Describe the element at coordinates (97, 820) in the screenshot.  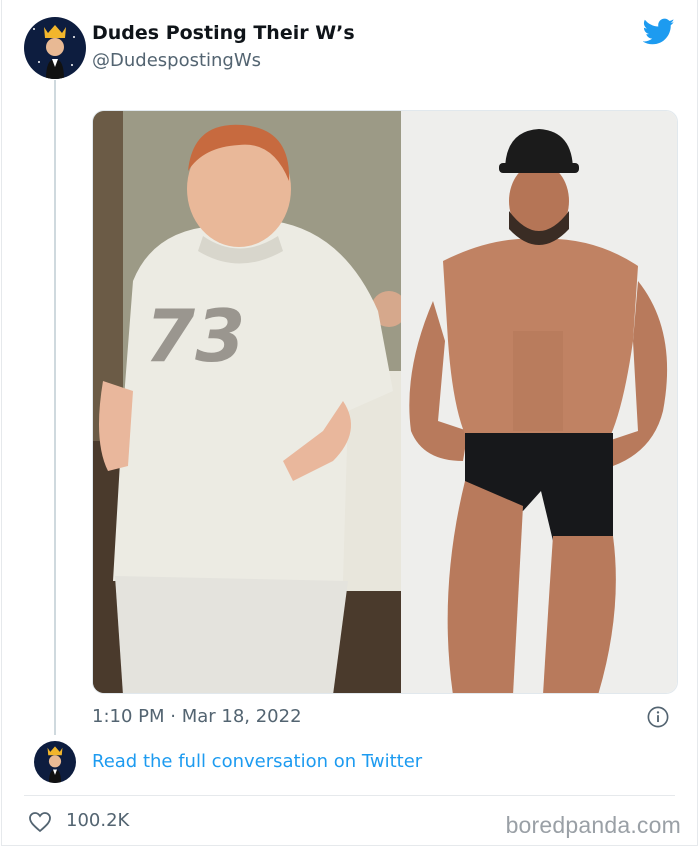
I see `like-count: 100.2K` at that location.